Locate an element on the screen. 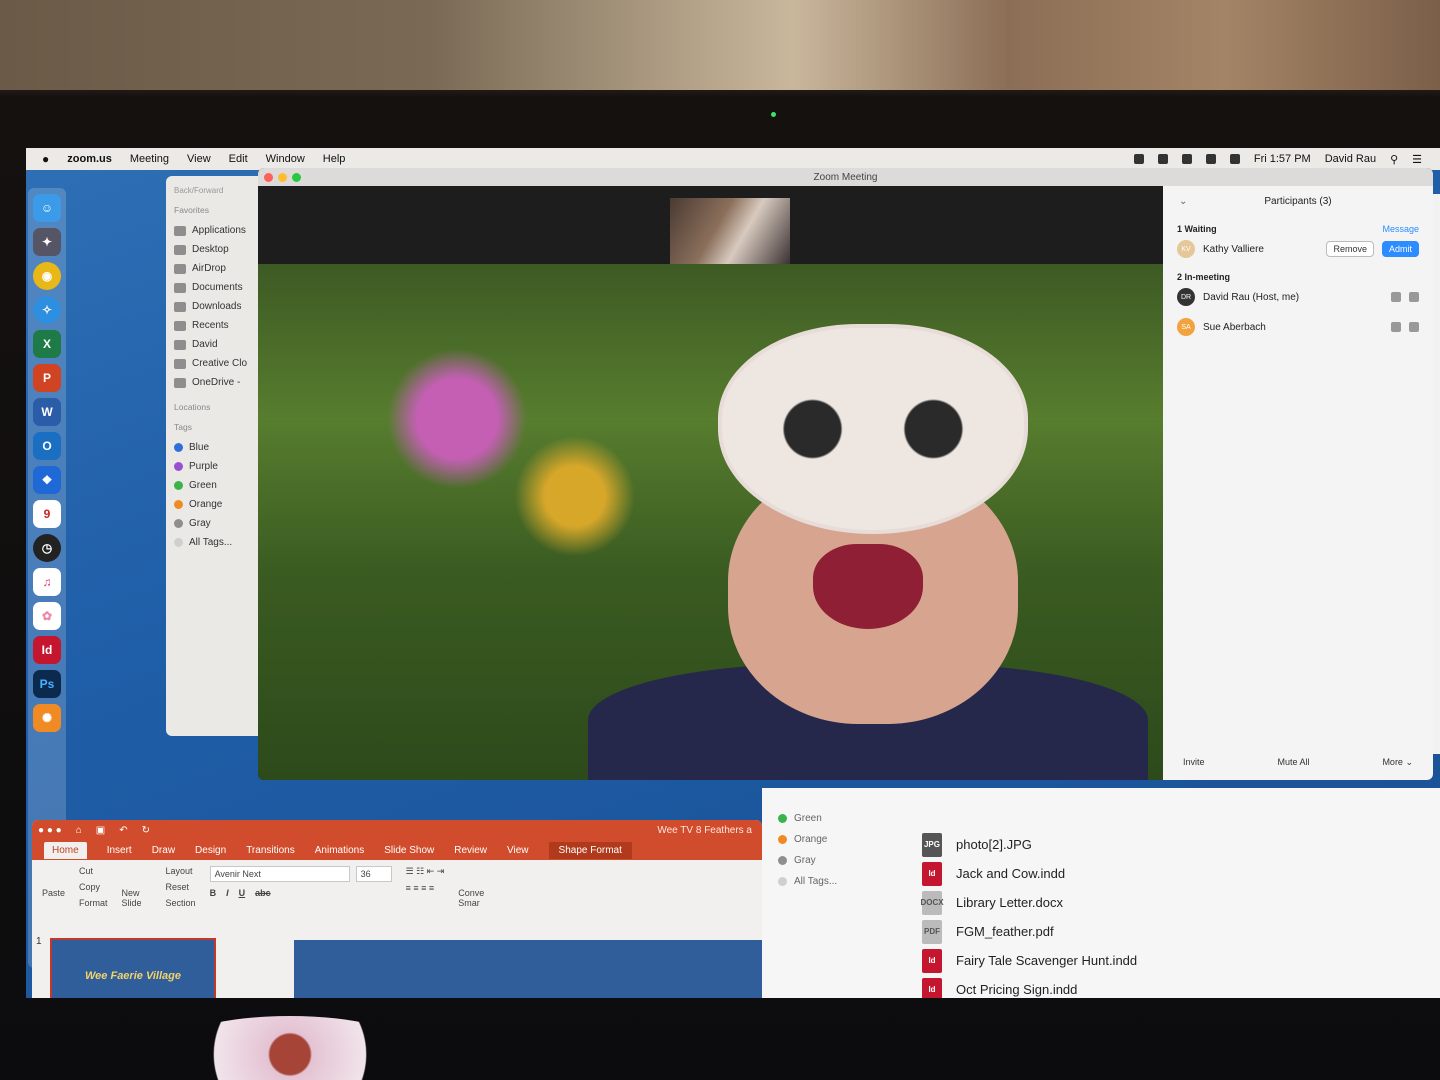 The image size is (1440, 1080). tab-transitions: Transitions is located at coordinates (270, 850).